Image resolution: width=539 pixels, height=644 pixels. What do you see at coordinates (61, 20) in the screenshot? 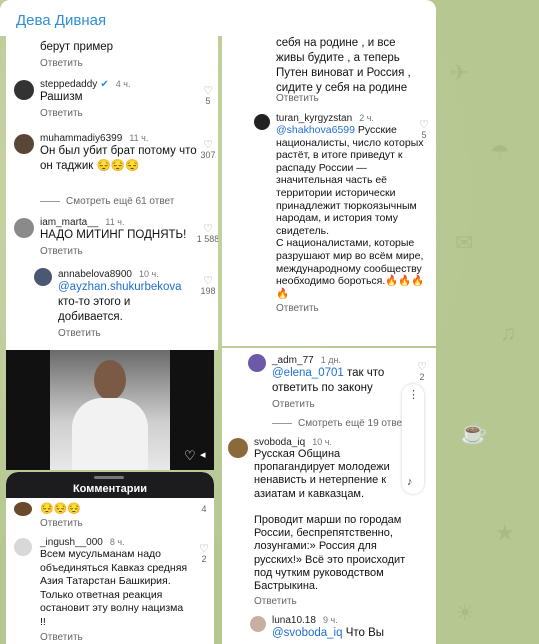
I see `chat-title: Дева Дивная` at bounding box center [61, 20].